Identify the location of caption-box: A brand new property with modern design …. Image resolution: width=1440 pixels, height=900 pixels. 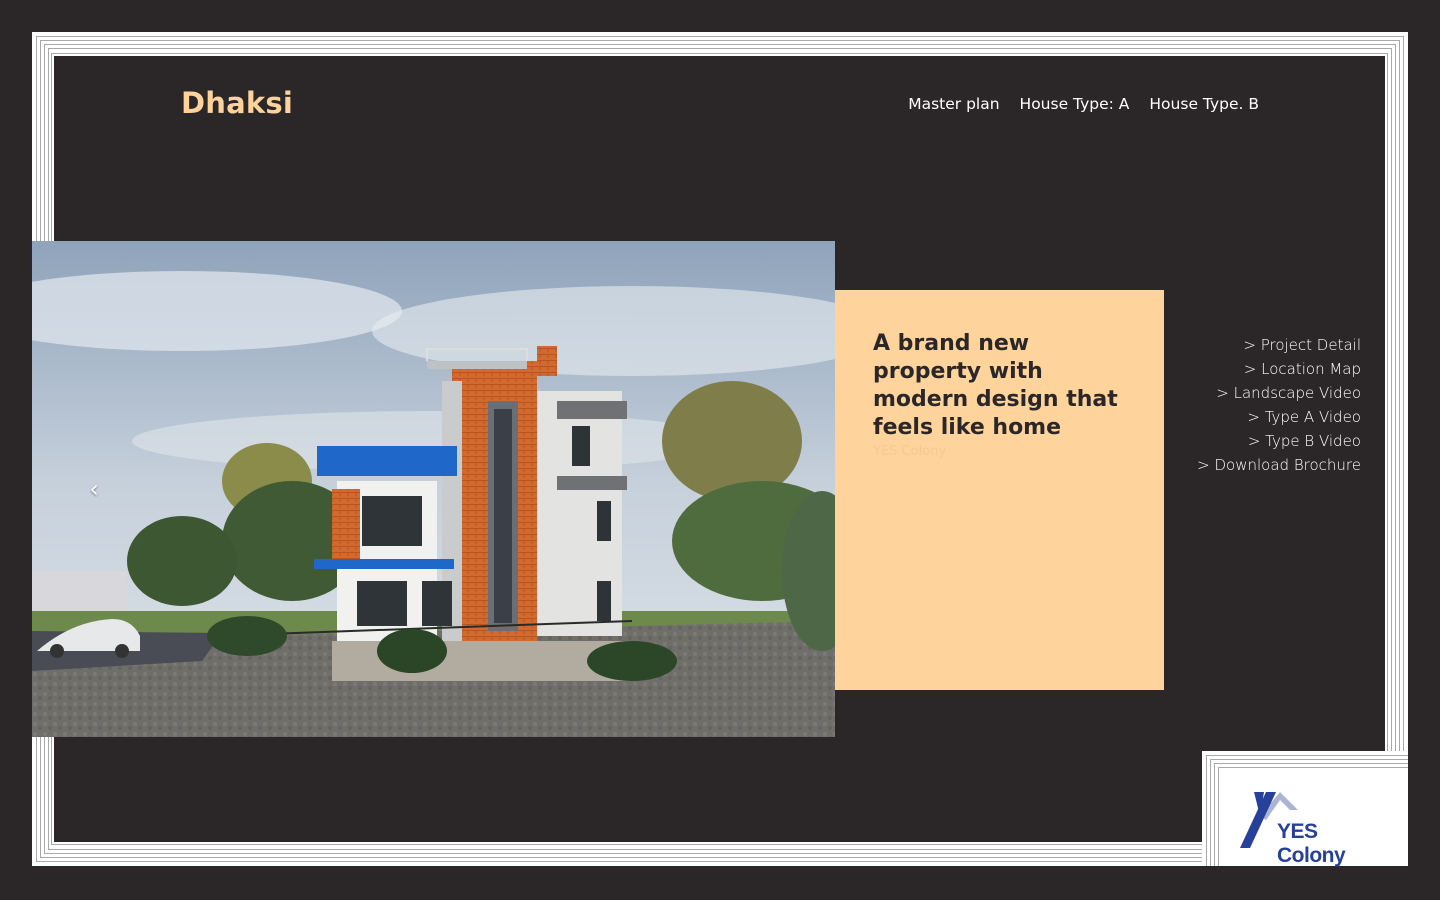
(999, 490).